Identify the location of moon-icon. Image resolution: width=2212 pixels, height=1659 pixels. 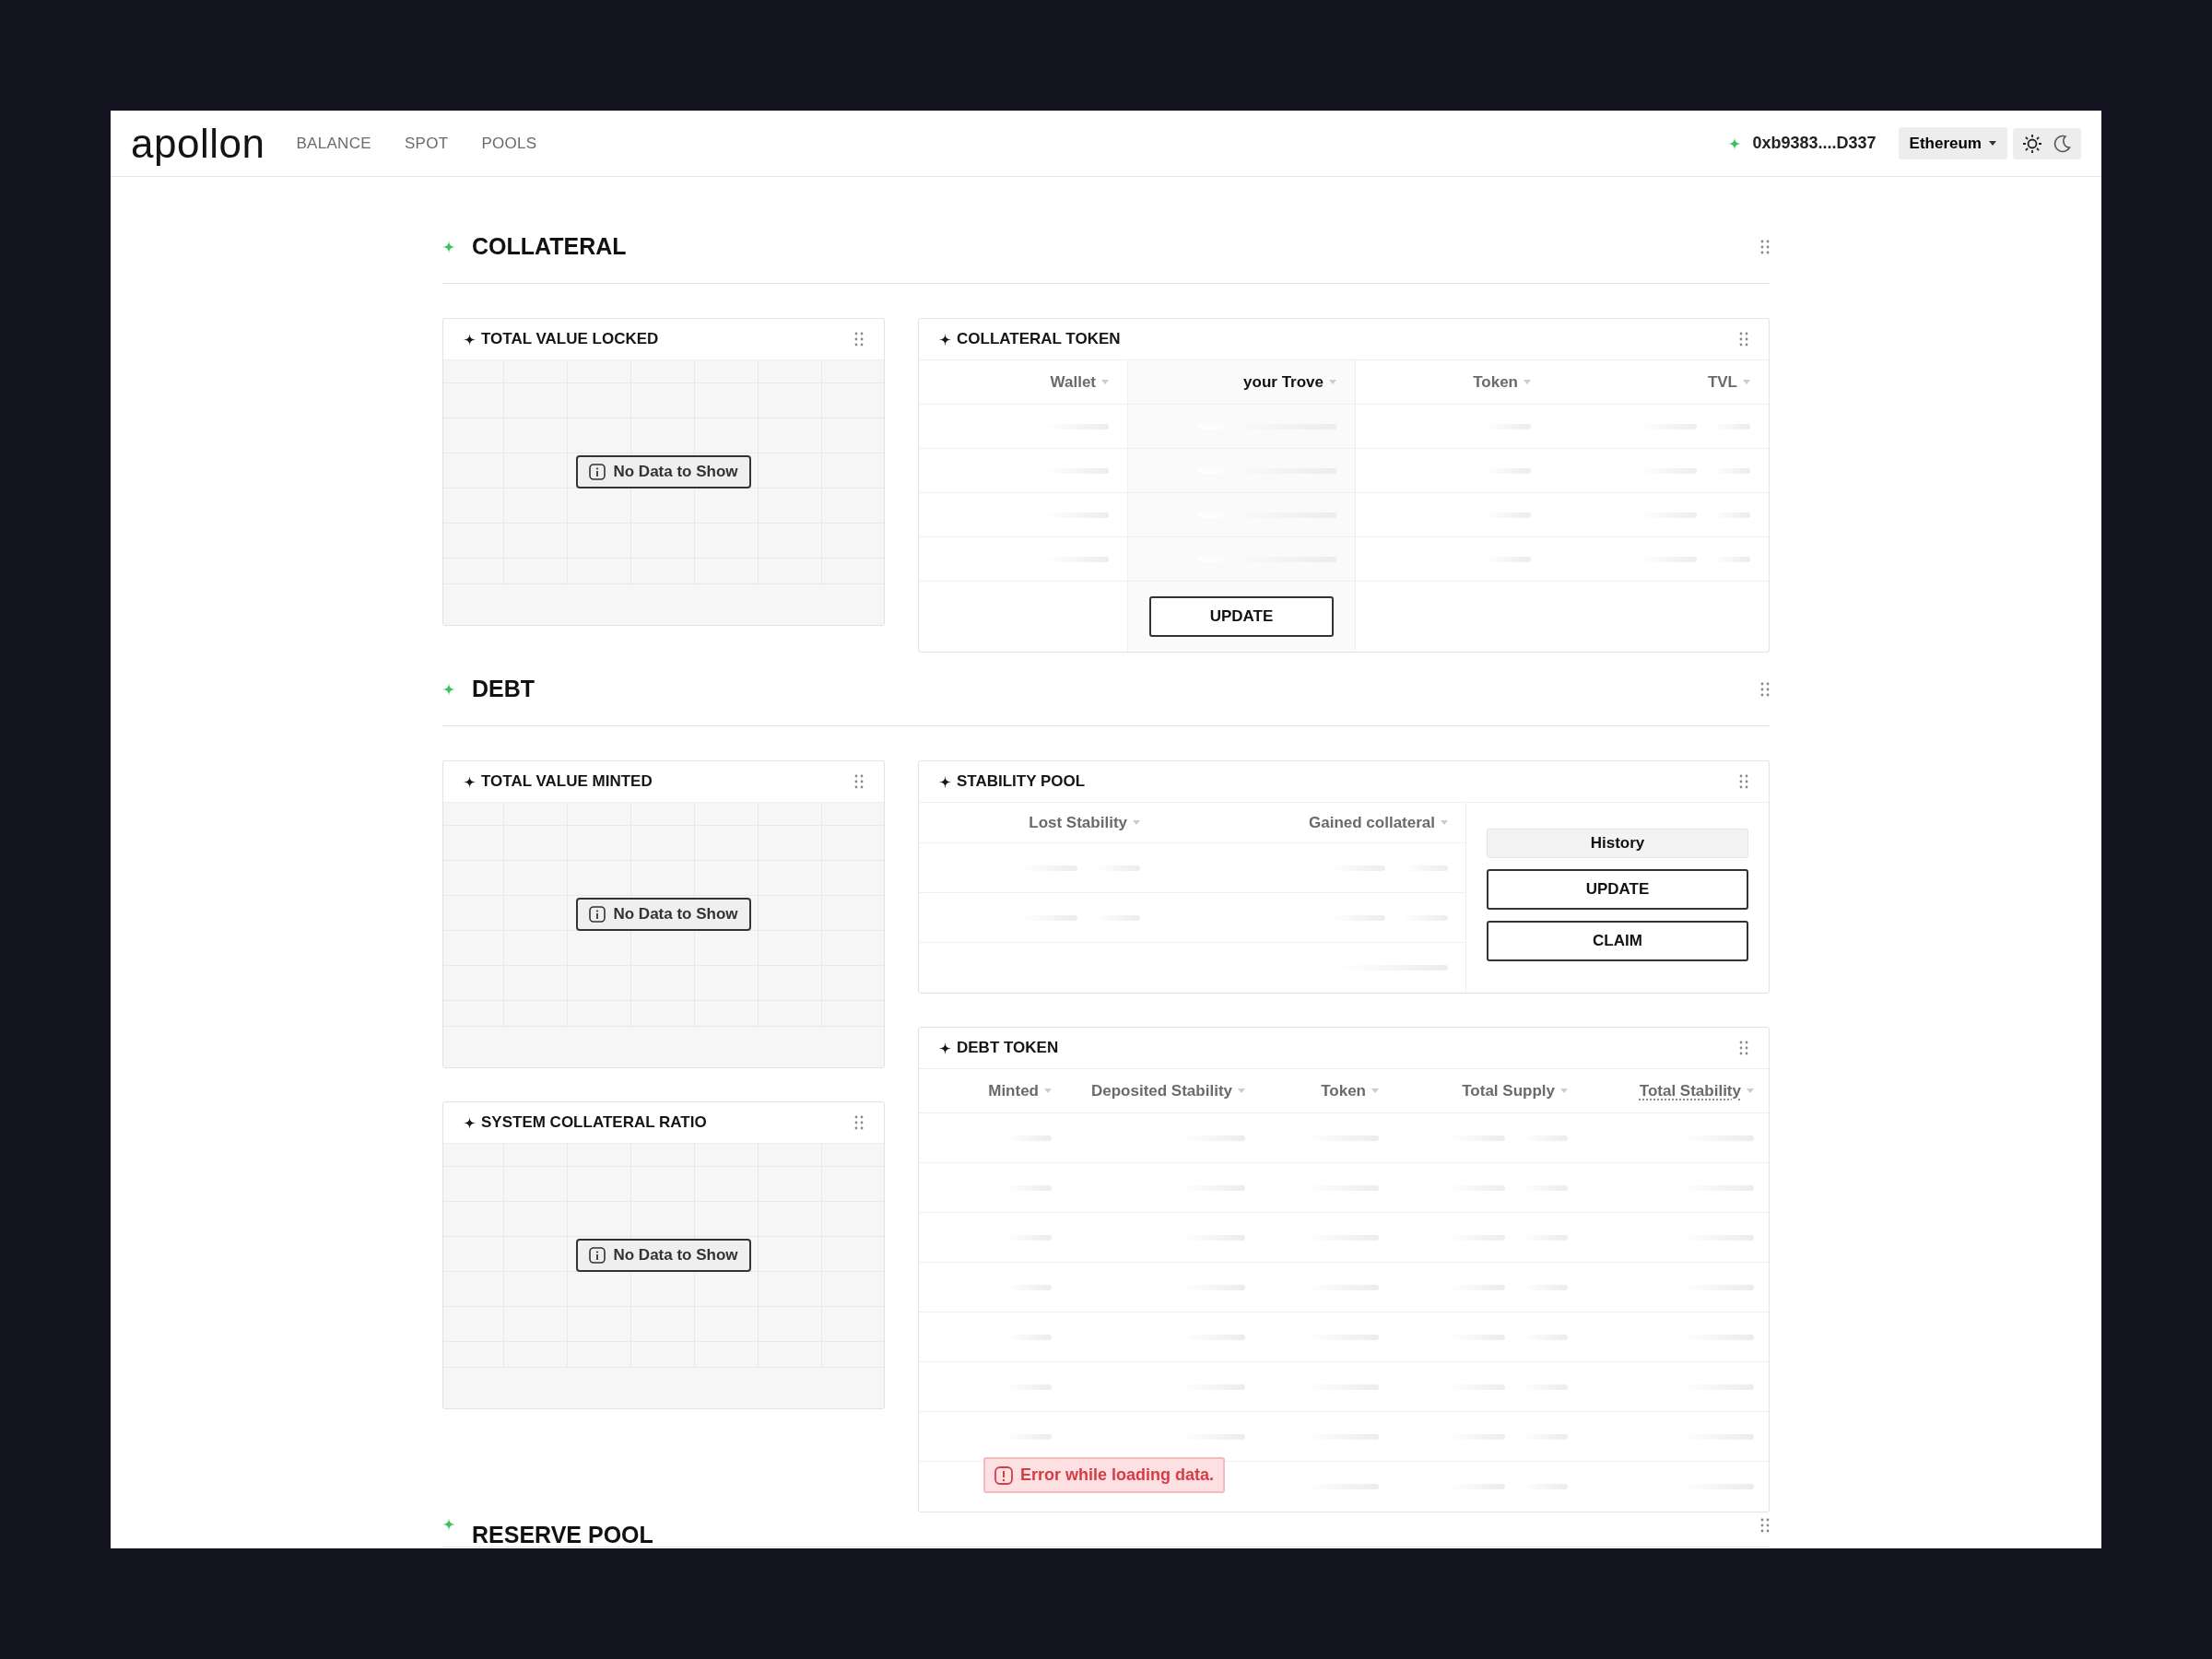
(2062, 143).